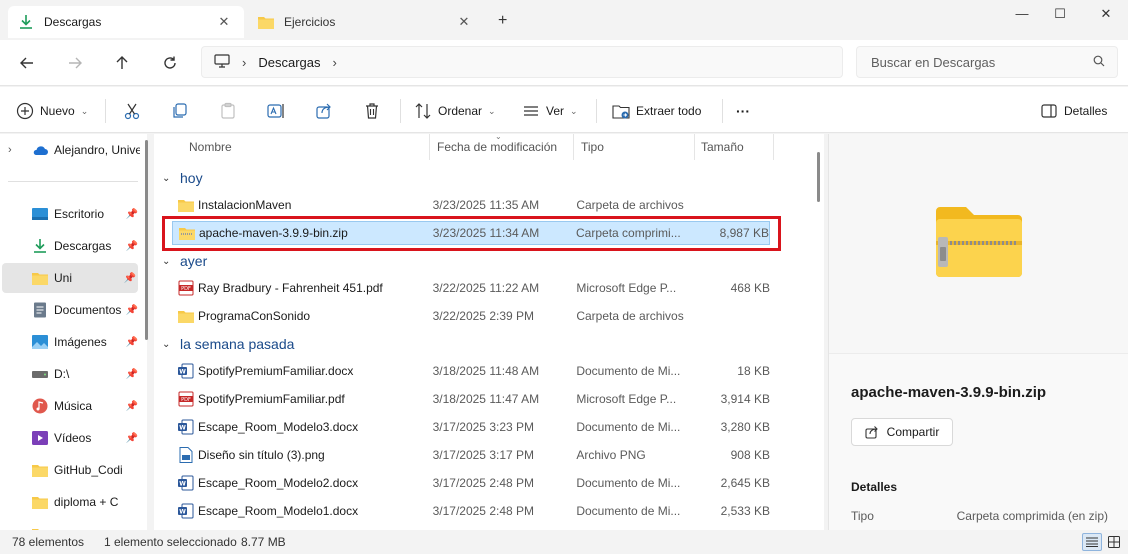  What do you see at coordinates (40, 310) in the screenshot?
I see `document-icon` at bounding box center [40, 310].